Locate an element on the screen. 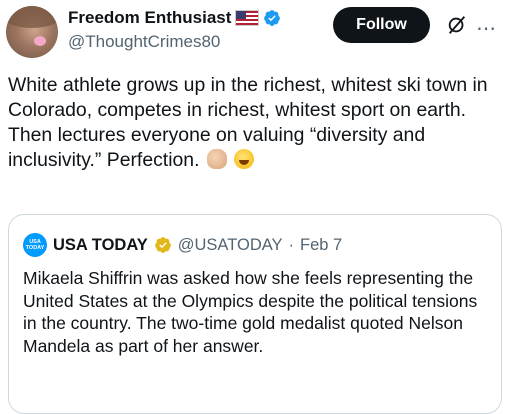 The width and height of the screenshot is (510, 414). quoted-tweet-header: USA TODAY USA TODAY @USATODAY · Feb 7 is located at coordinates (182, 245).